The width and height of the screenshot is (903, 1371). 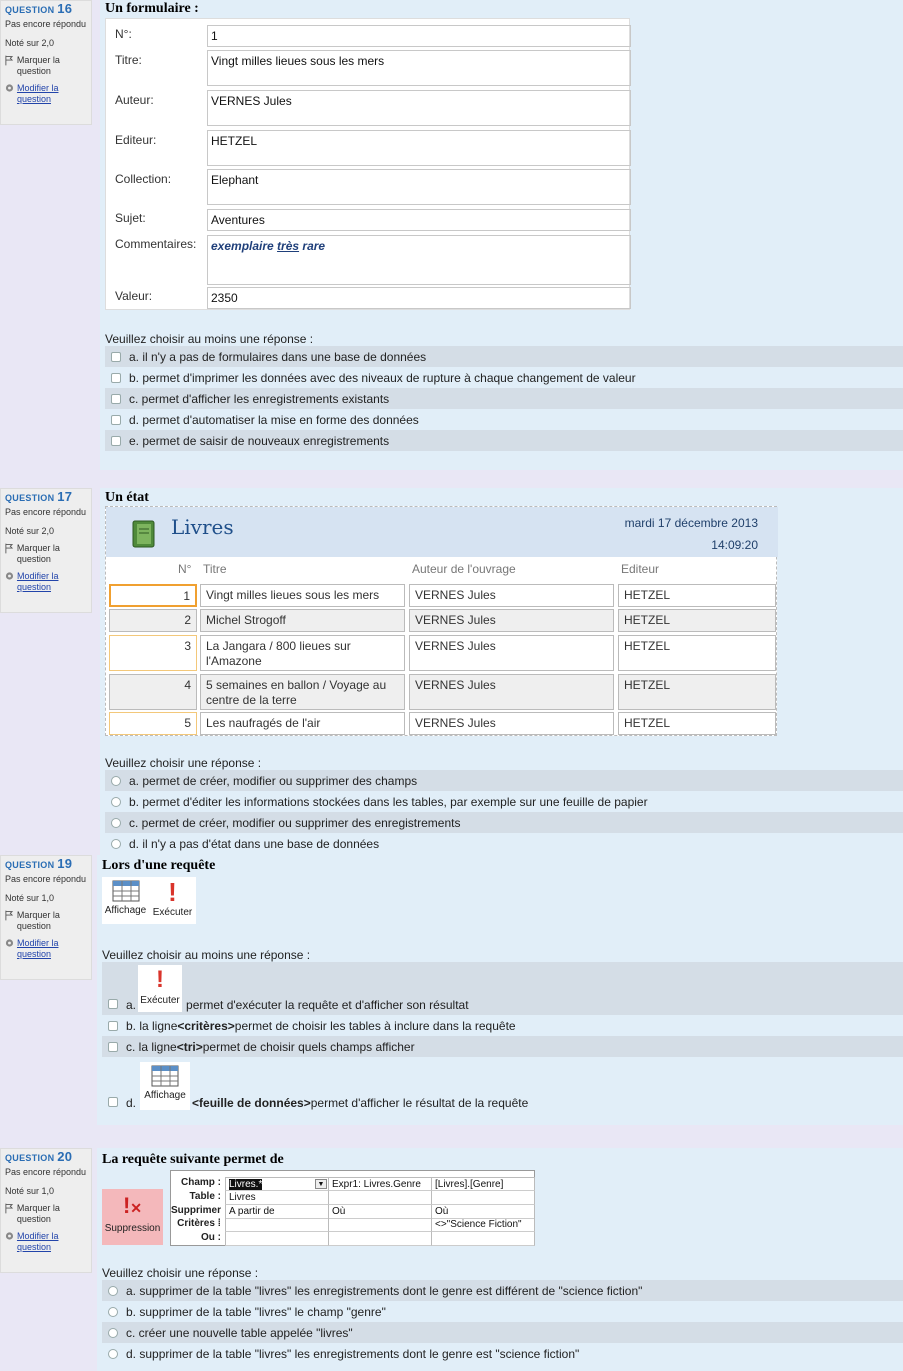 I want to click on grid-cell: A partir de, so click(x=277, y=1212).